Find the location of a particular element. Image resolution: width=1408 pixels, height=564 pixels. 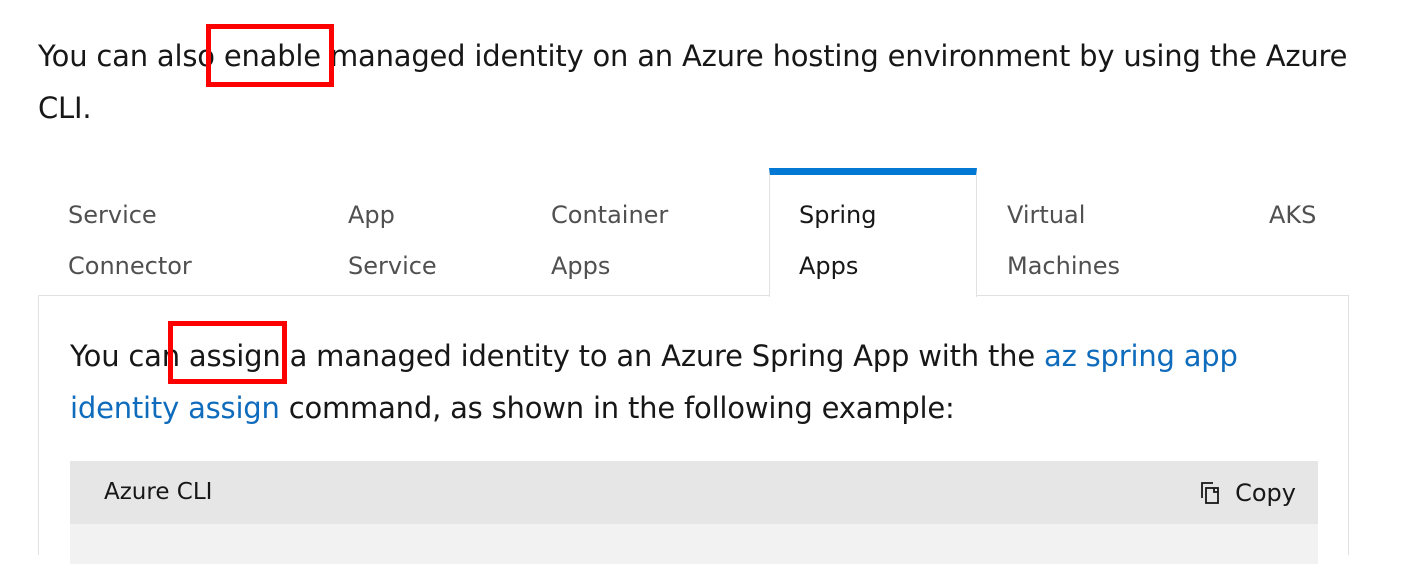

tab-virtual-machines: Virtual Machines is located at coordinates (1097, 232).